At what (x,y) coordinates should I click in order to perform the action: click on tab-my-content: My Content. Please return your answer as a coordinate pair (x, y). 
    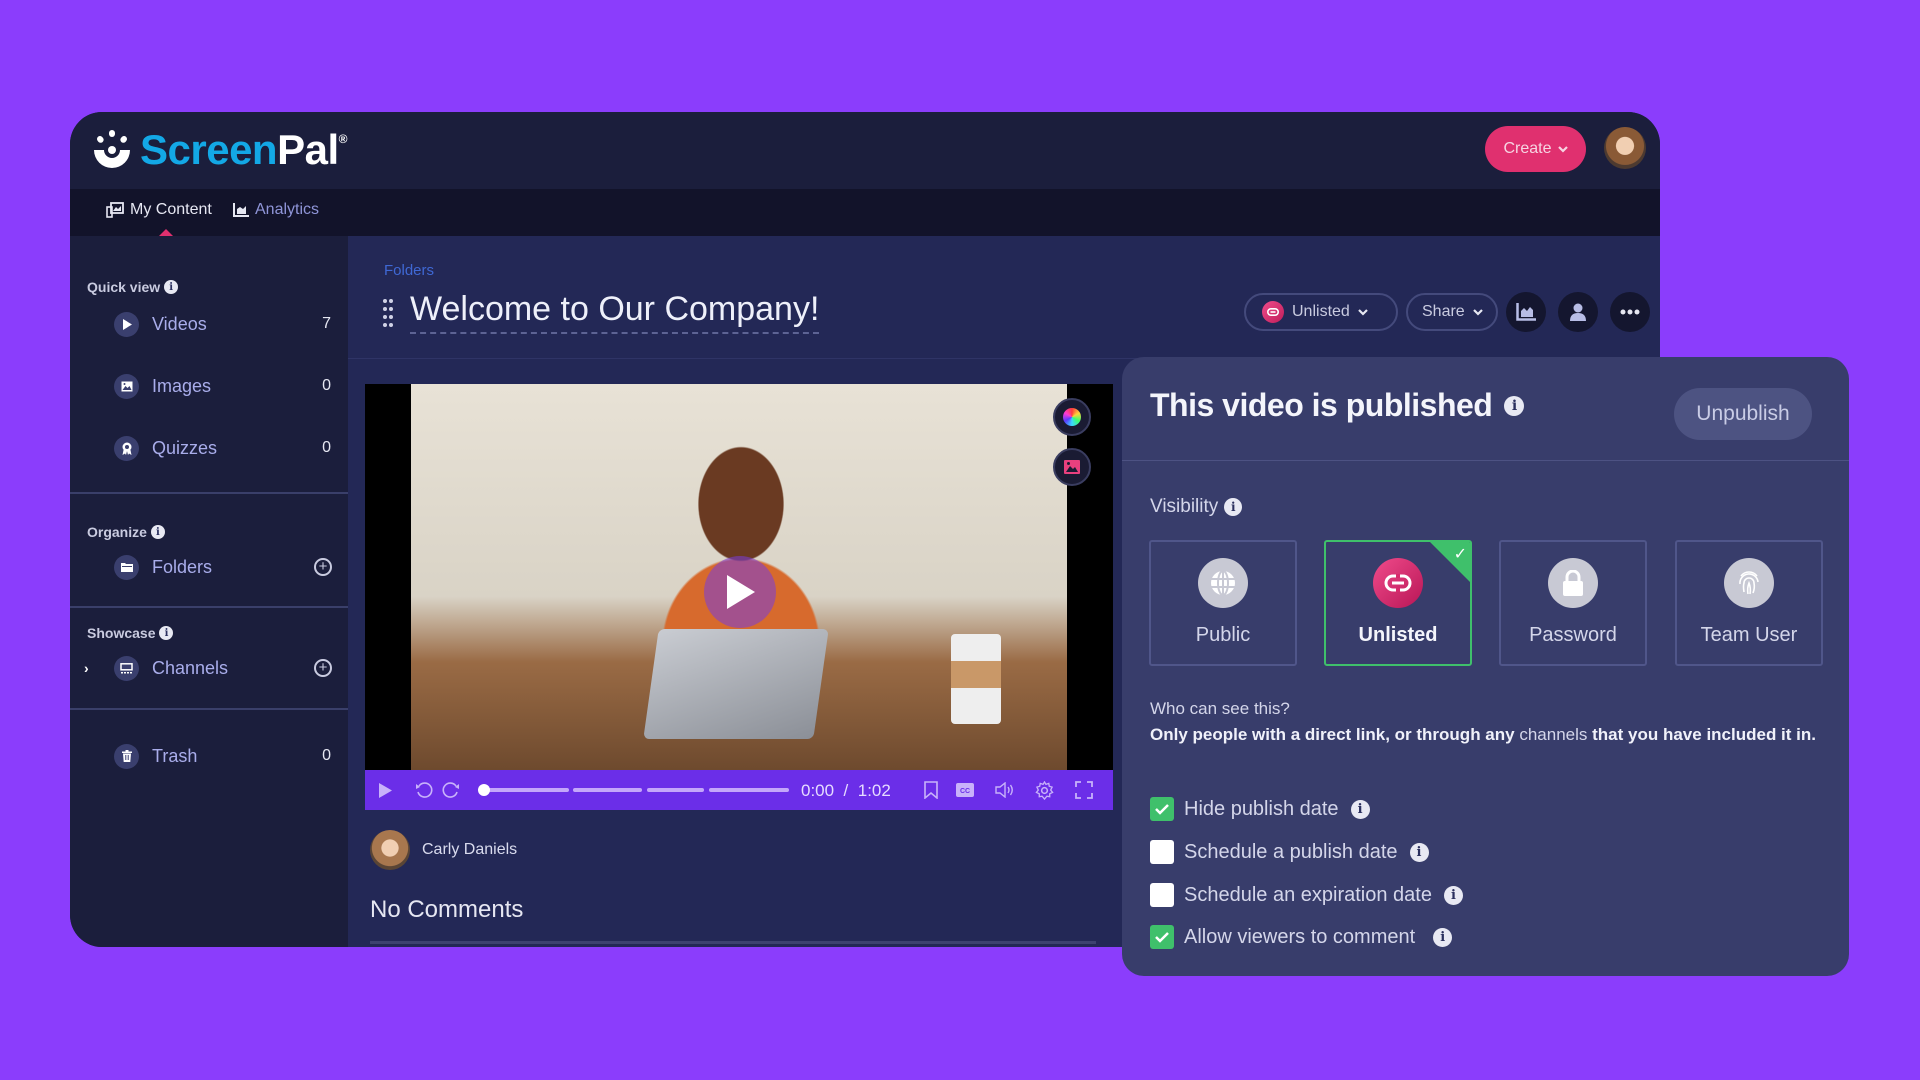
    Looking at the image, I should click on (159, 210).